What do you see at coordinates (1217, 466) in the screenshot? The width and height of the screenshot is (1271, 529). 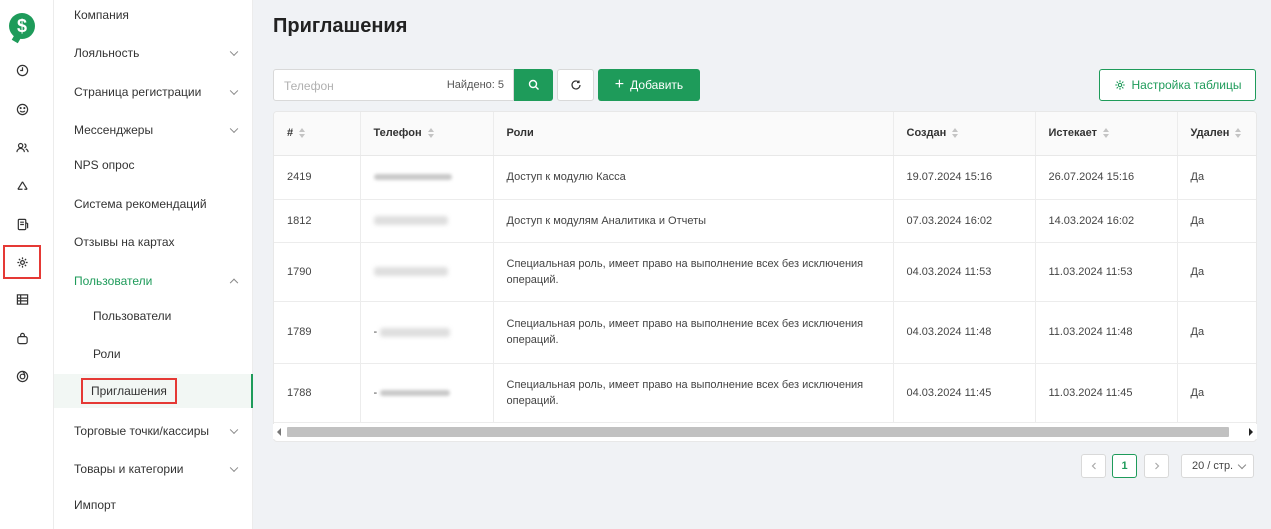 I see `page-size-select: 20 / стр.` at bounding box center [1217, 466].